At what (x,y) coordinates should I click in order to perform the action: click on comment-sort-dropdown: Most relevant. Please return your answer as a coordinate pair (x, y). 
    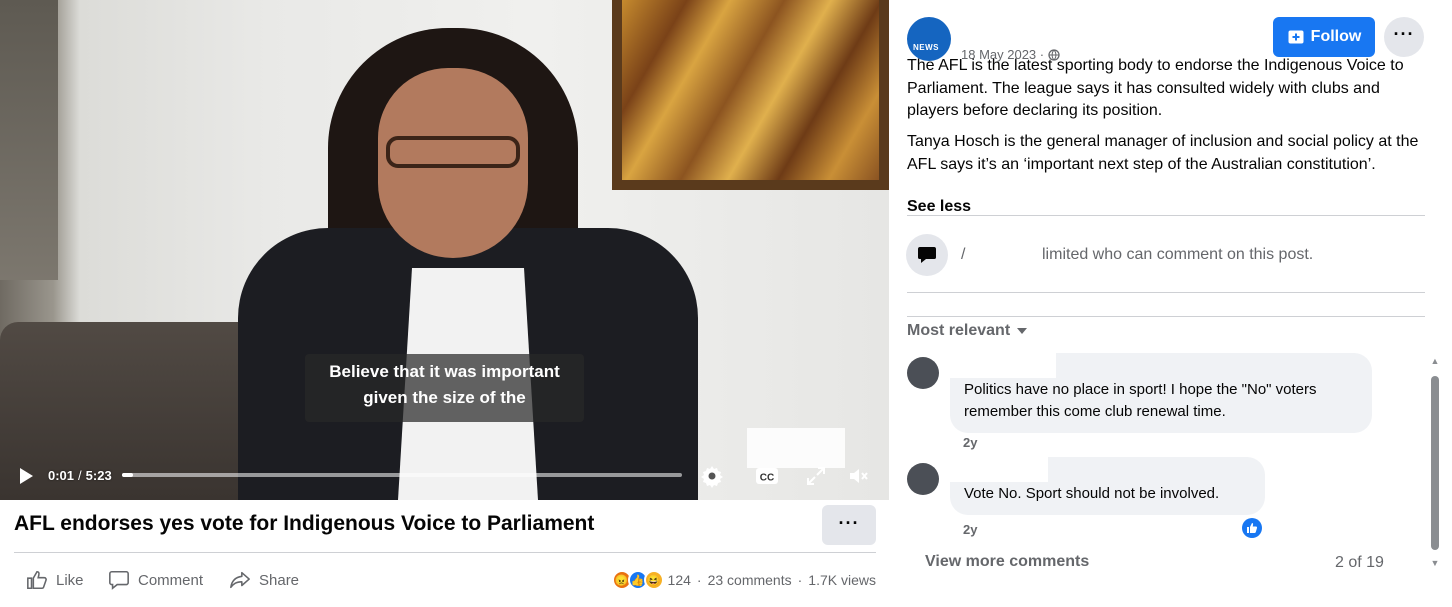
    Looking at the image, I should click on (967, 331).